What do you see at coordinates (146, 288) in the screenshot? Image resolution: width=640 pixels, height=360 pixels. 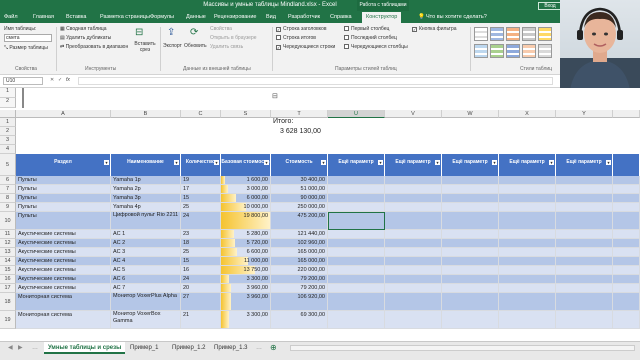 I see `cell-name: AC 7` at bounding box center [146, 288].